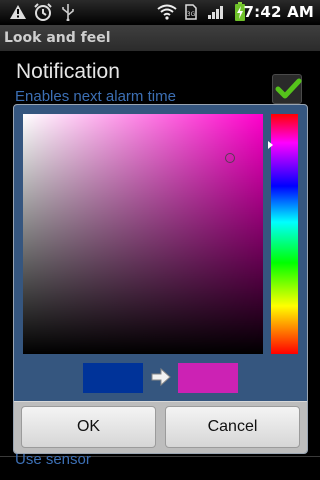  Describe the element at coordinates (113, 378) in the screenshot. I see `old-color-swatch` at that location.